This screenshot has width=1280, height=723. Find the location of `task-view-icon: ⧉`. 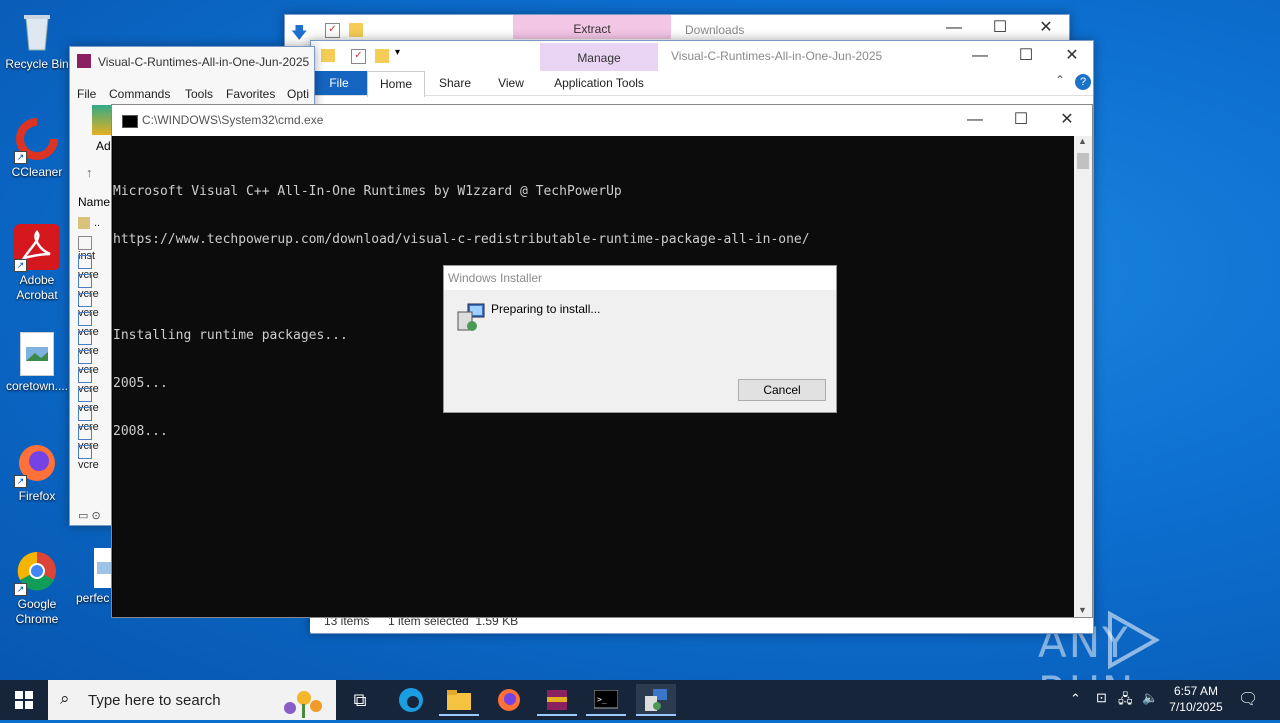

task-view-icon: ⧉ is located at coordinates (360, 700).